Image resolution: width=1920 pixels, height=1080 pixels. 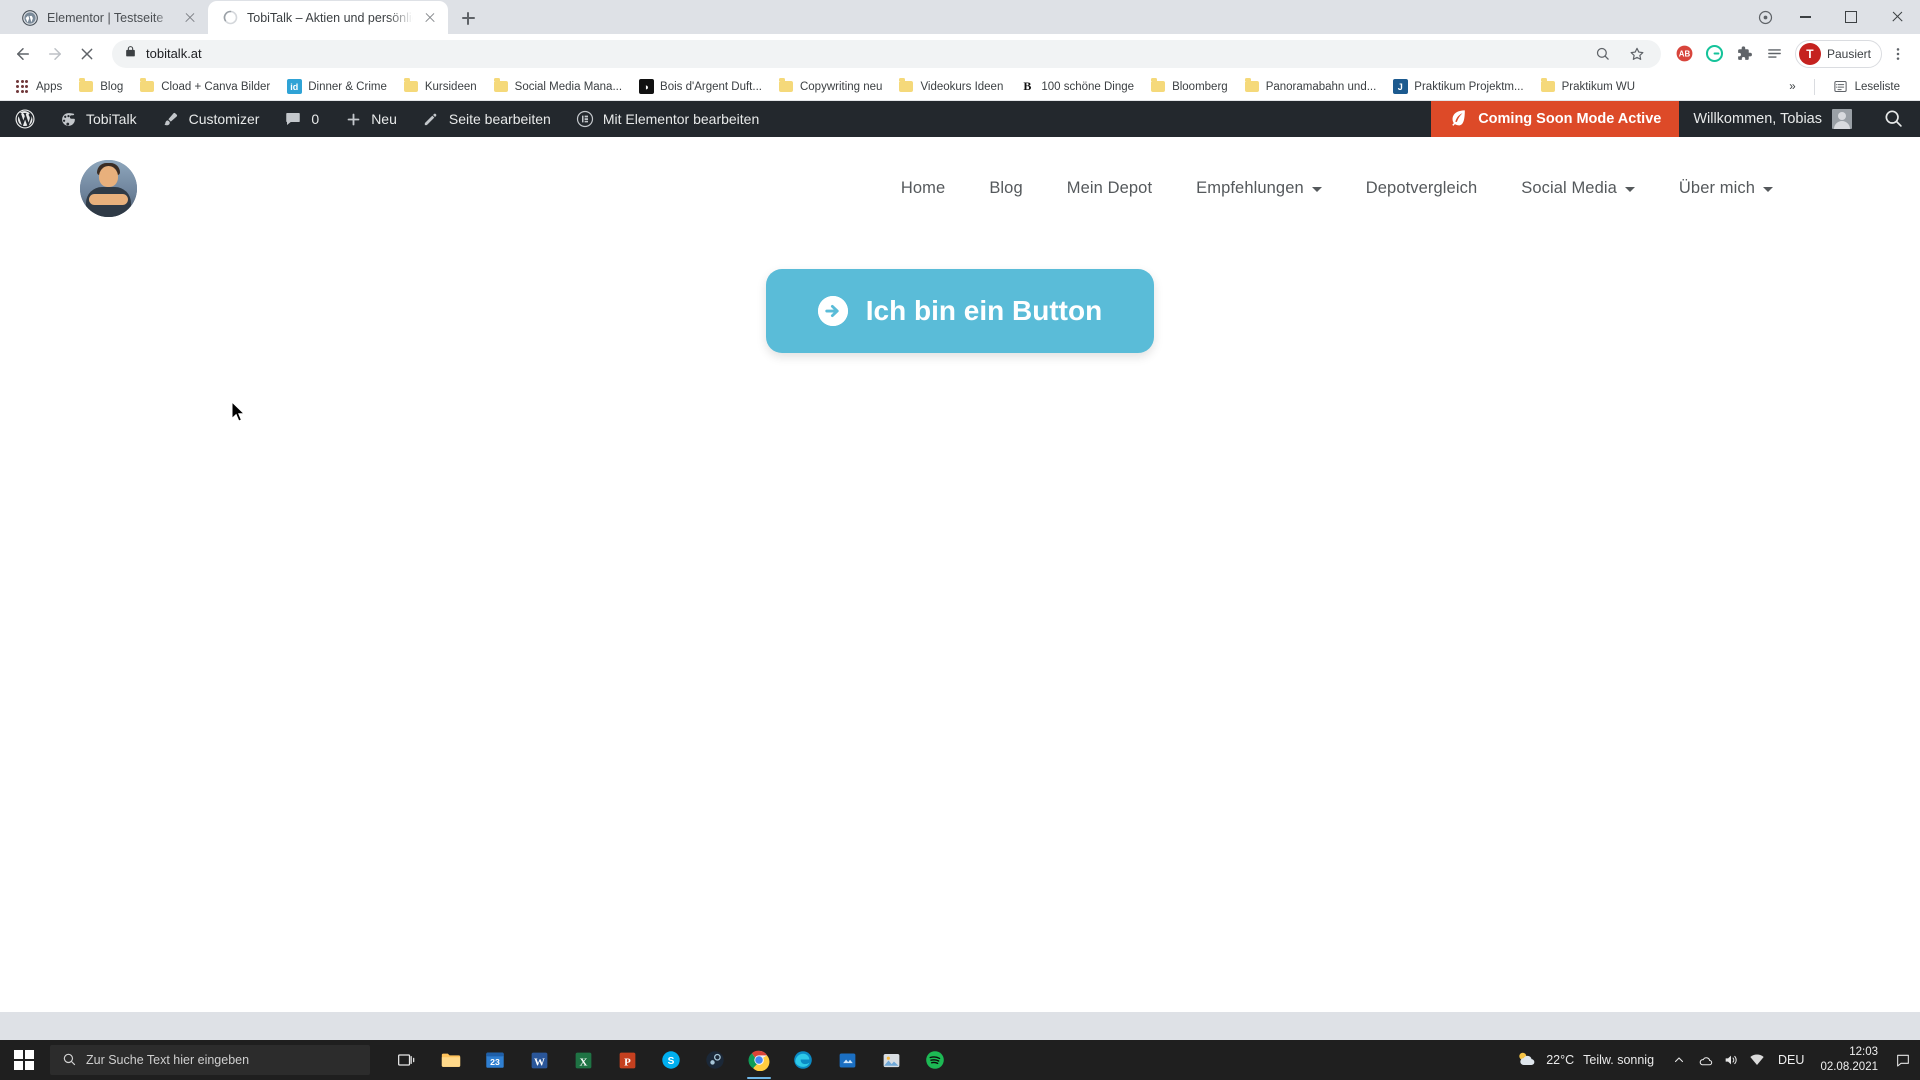 I want to click on app-icon, so click(x=847, y=1060).